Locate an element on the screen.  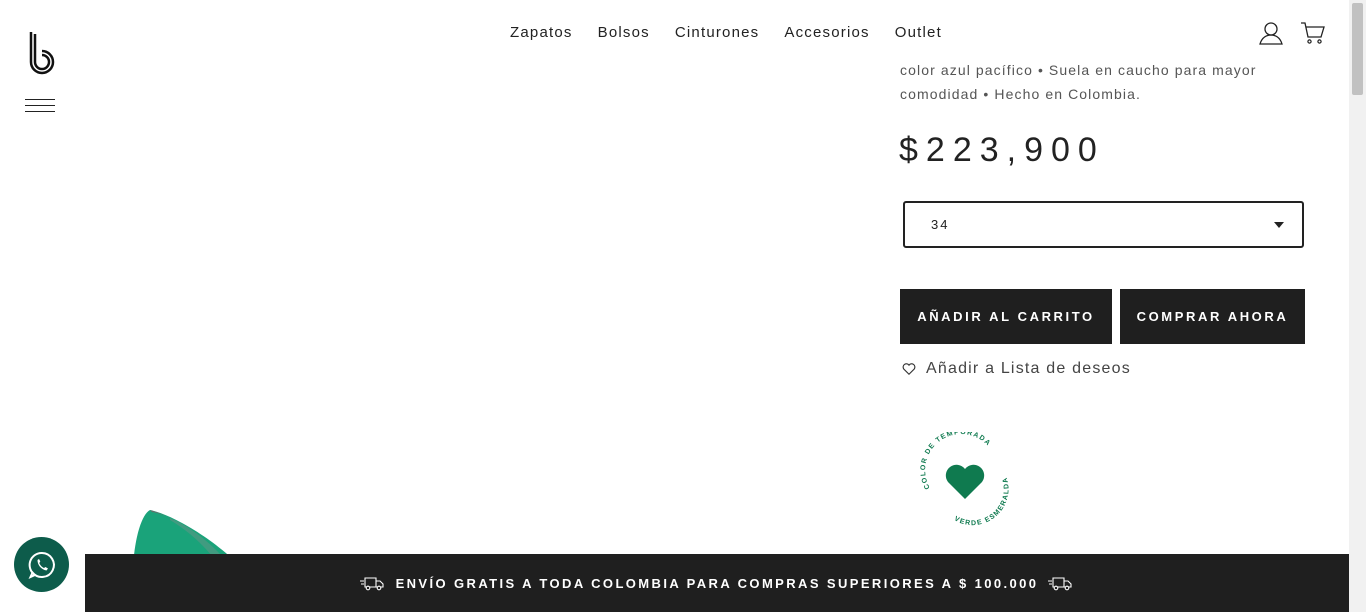
whatsapp-icon is located at coordinates (41, 565).